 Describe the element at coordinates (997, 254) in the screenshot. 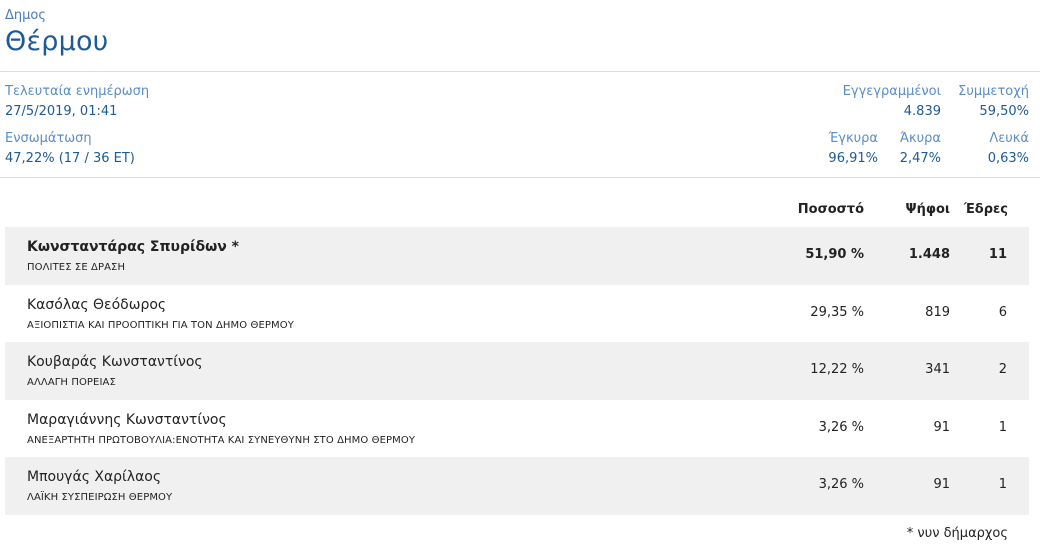

I see `candidate-seats: 11` at that location.